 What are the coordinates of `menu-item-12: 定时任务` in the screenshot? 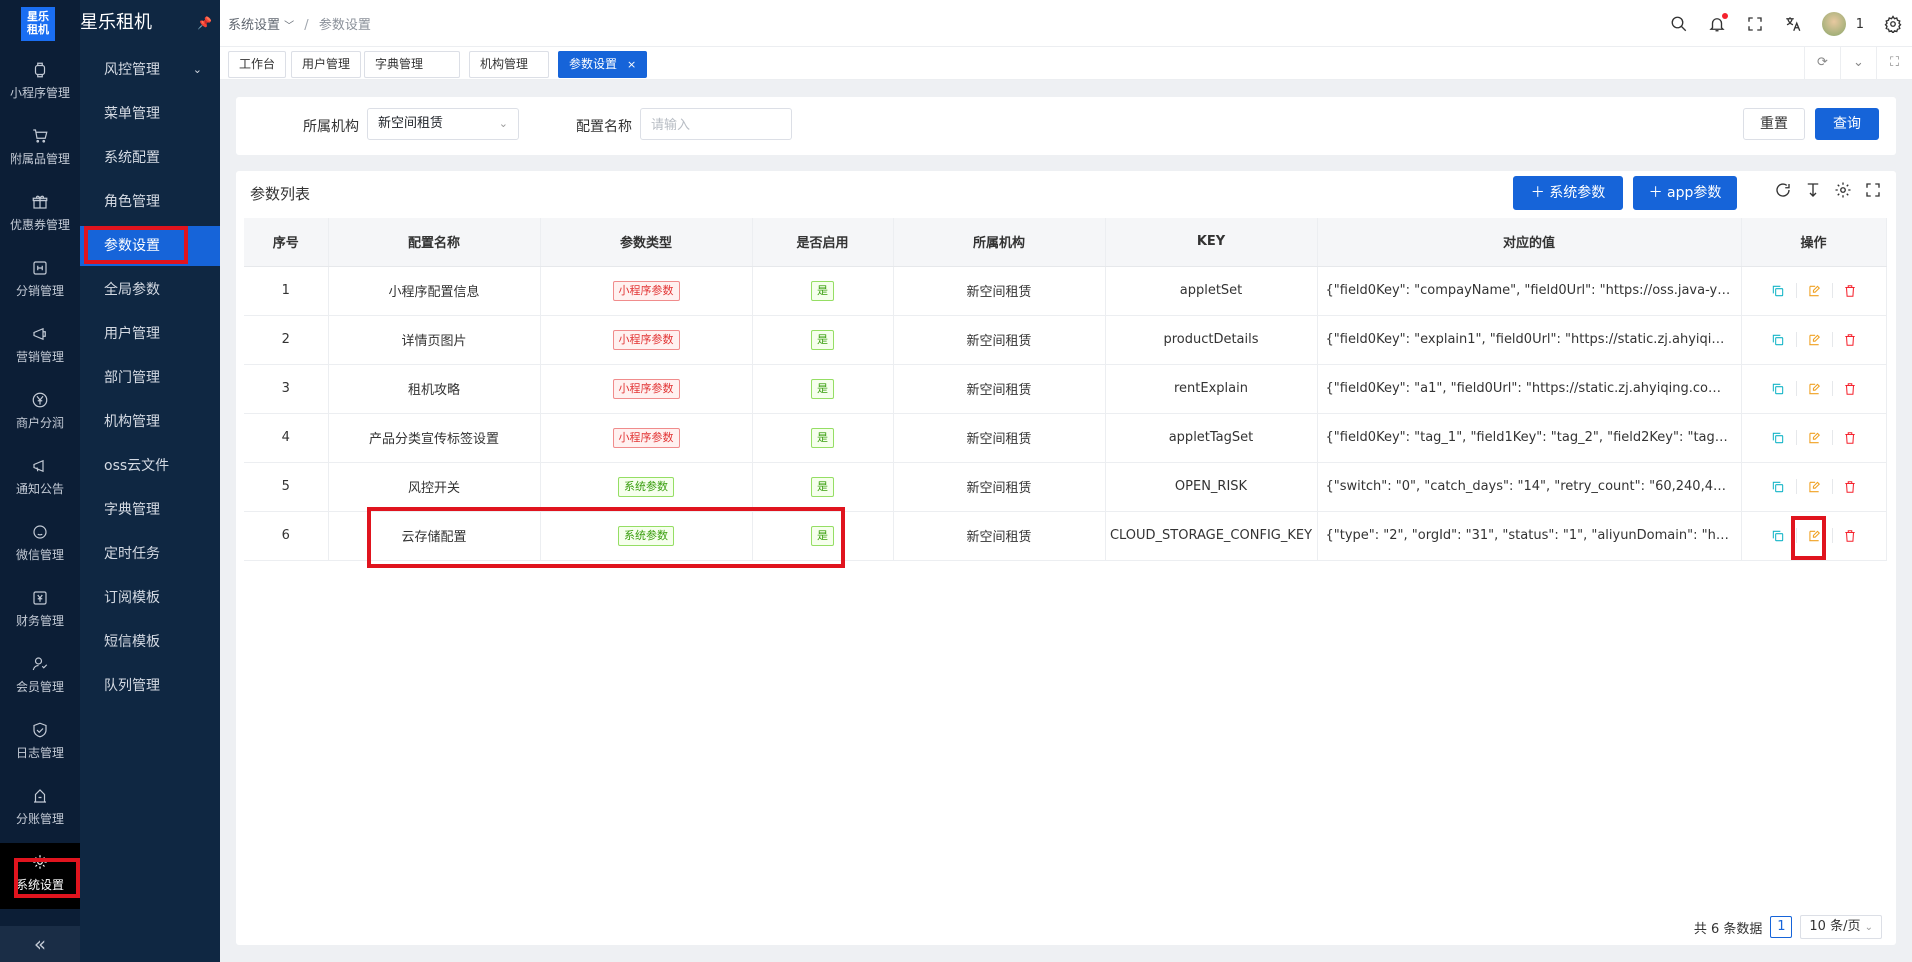 It's located at (150, 554).